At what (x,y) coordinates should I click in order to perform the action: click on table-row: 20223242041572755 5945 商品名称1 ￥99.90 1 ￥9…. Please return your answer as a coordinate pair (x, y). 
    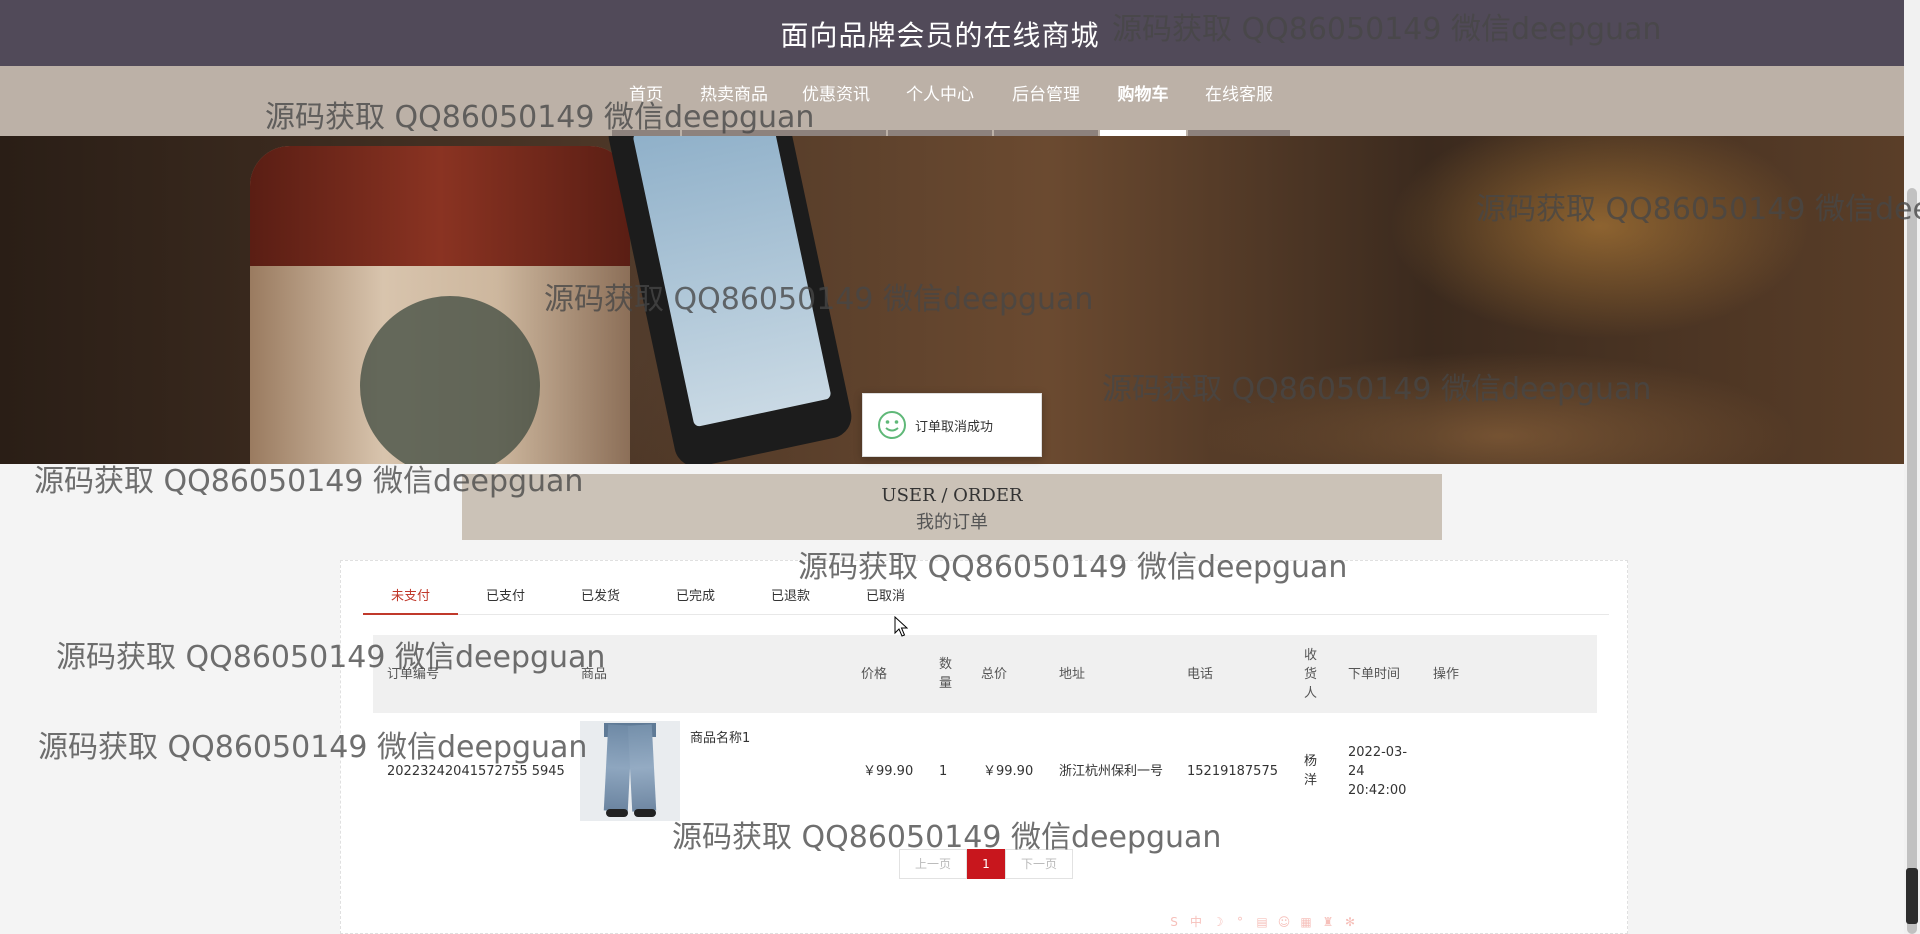
    Looking at the image, I should click on (985, 776).